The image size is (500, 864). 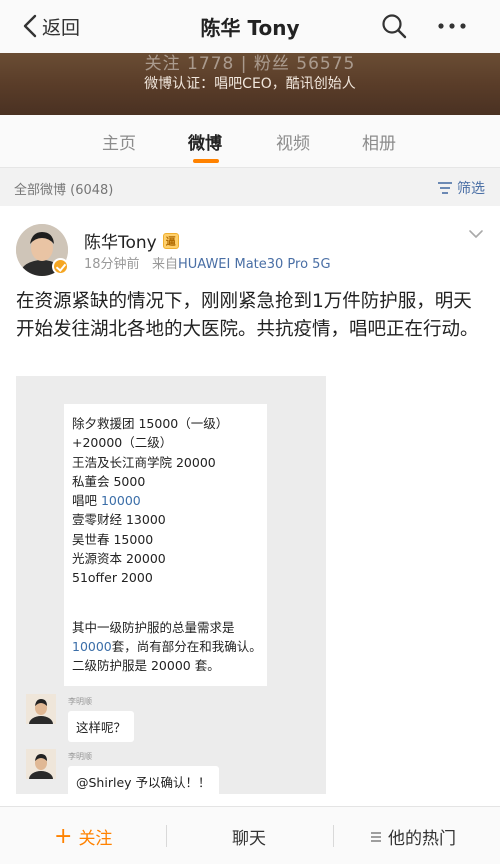 I want to click on hot-posts-label: 他的热门, so click(x=422, y=839).